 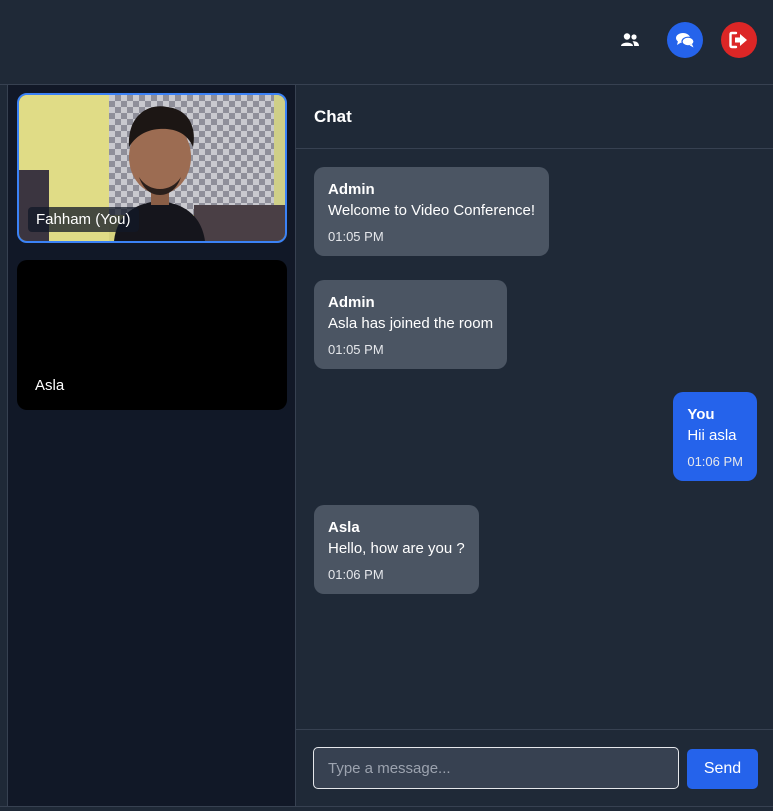 I want to click on message-bubble: Asla Hello, how are you ? 01:06 PM, so click(x=396, y=549).